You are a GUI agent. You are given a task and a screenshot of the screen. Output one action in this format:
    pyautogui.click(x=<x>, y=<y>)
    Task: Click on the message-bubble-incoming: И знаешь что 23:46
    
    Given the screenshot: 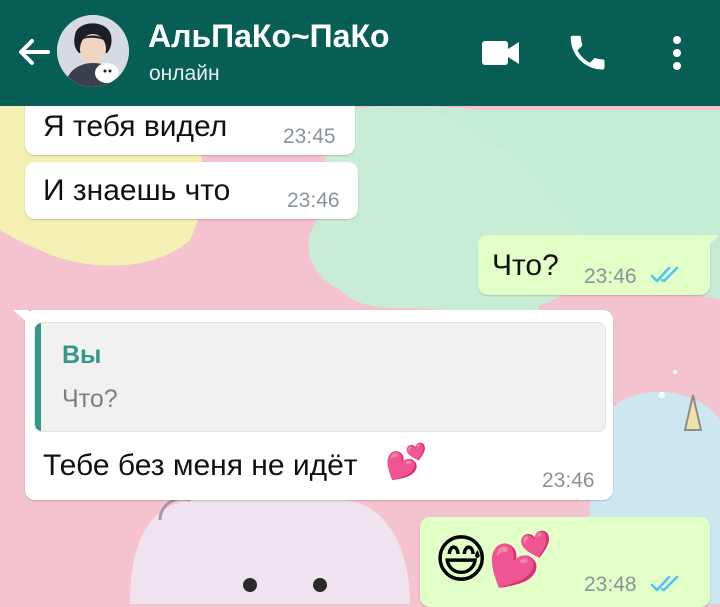 What is the action you would take?
    pyautogui.click(x=191, y=190)
    